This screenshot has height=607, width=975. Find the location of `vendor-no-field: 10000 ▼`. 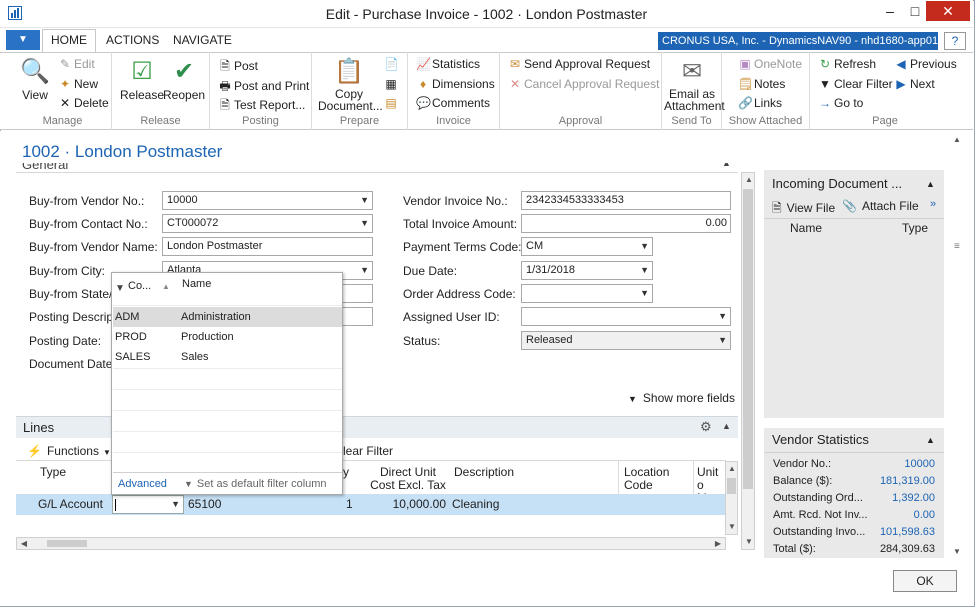

vendor-no-field: 10000 ▼ is located at coordinates (267, 200).